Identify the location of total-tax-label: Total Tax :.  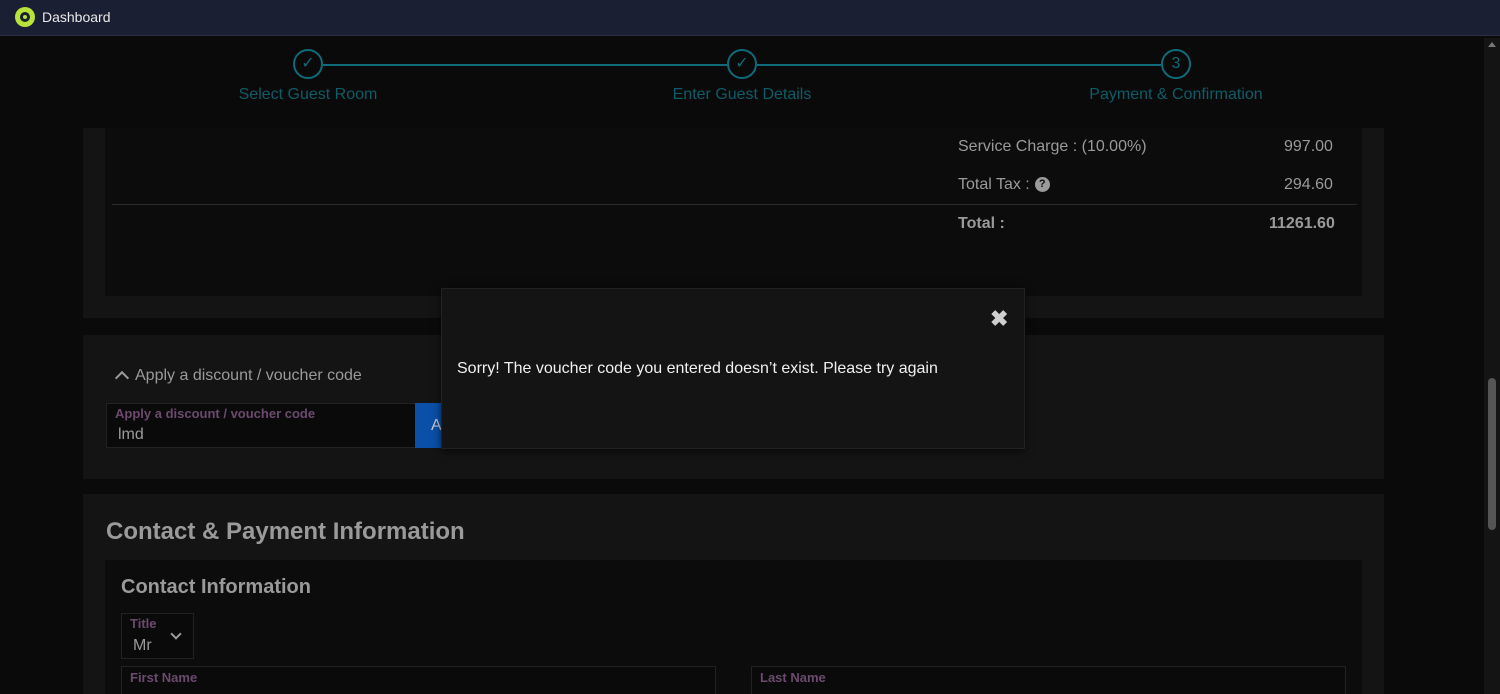
(994, 184).